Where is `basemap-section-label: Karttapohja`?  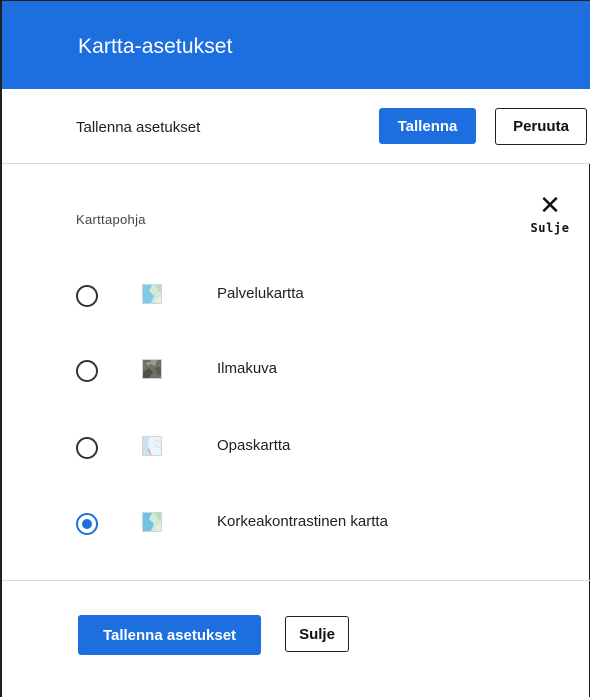
basemap-section-label: Karttapohja is located at coordinates (111, 219).